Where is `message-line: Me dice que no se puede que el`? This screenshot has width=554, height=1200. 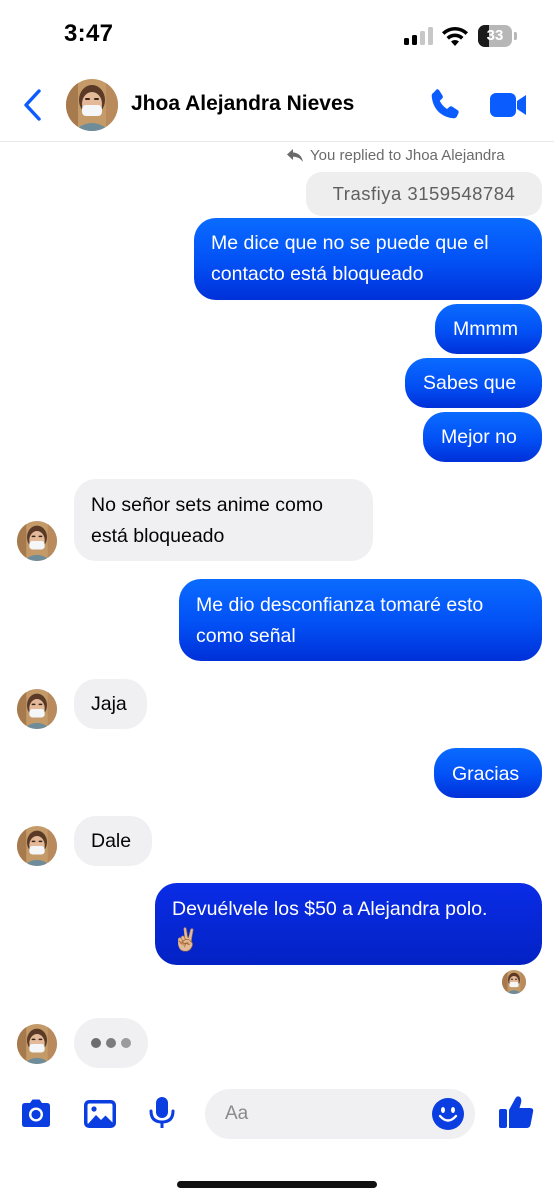
message-line: Me dice que no se puede que el is located at coordinates (350, 243).